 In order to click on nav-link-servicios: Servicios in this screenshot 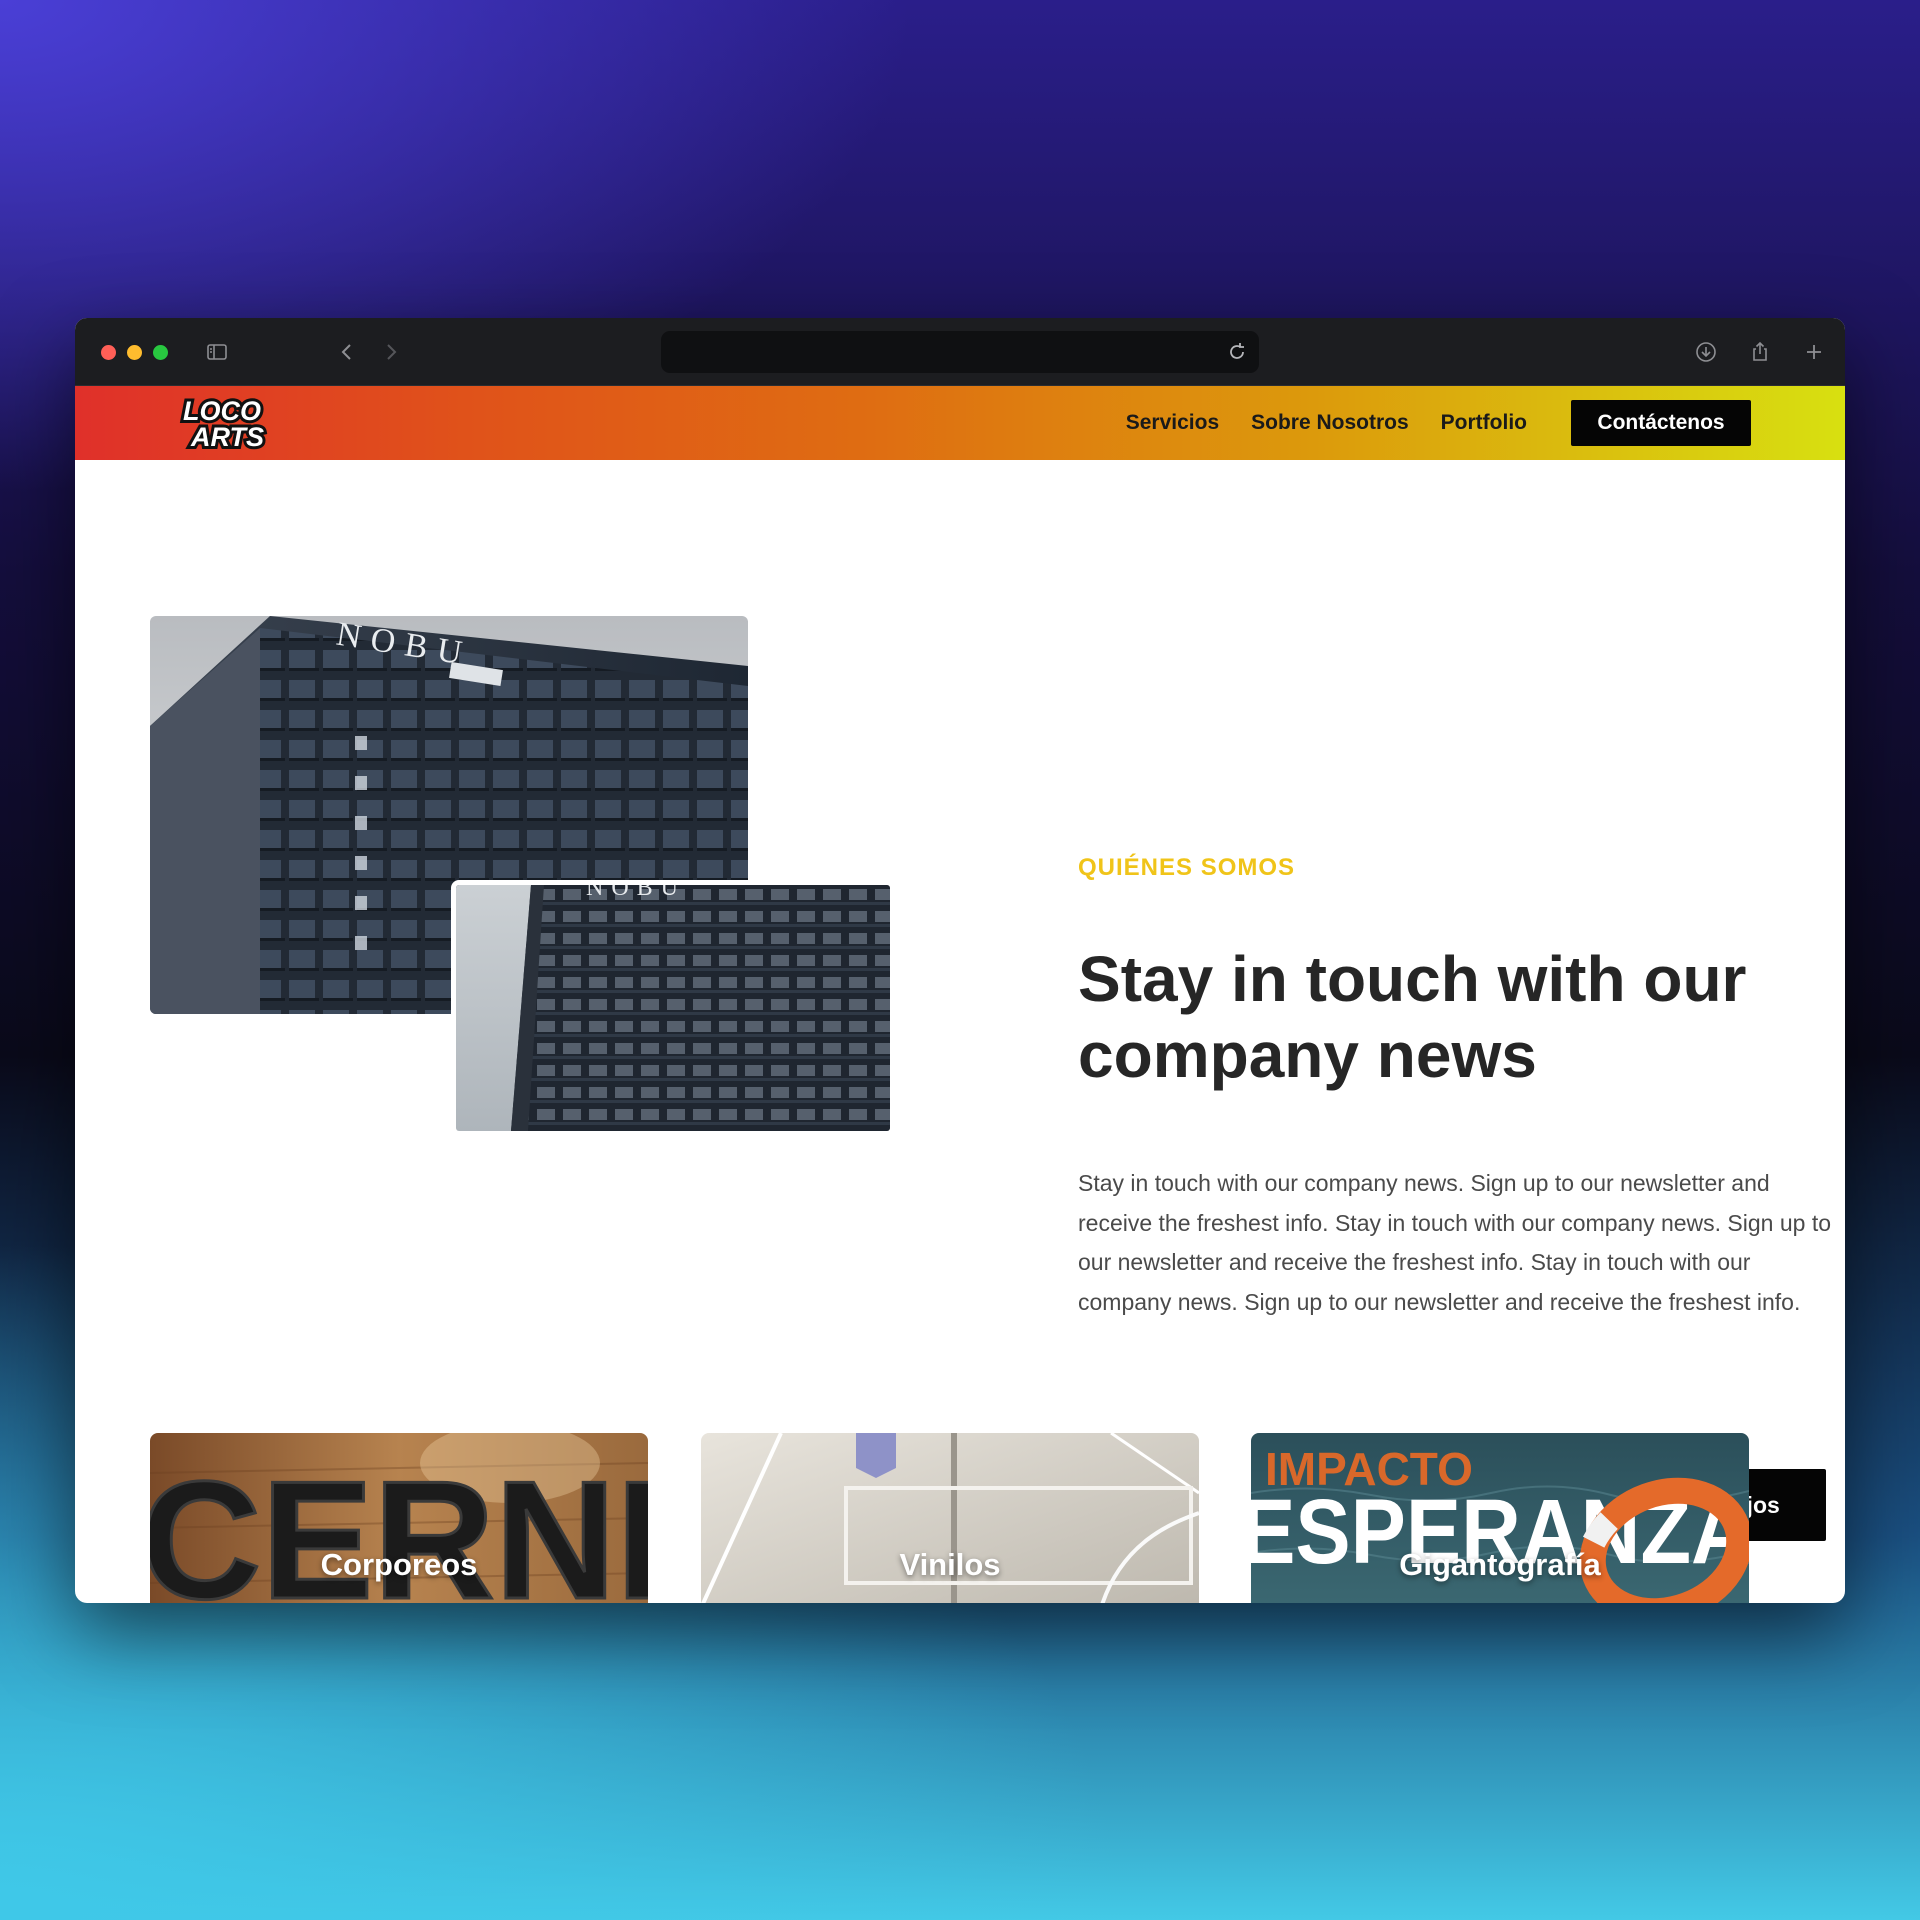, I will do `click(1172, 423)`.